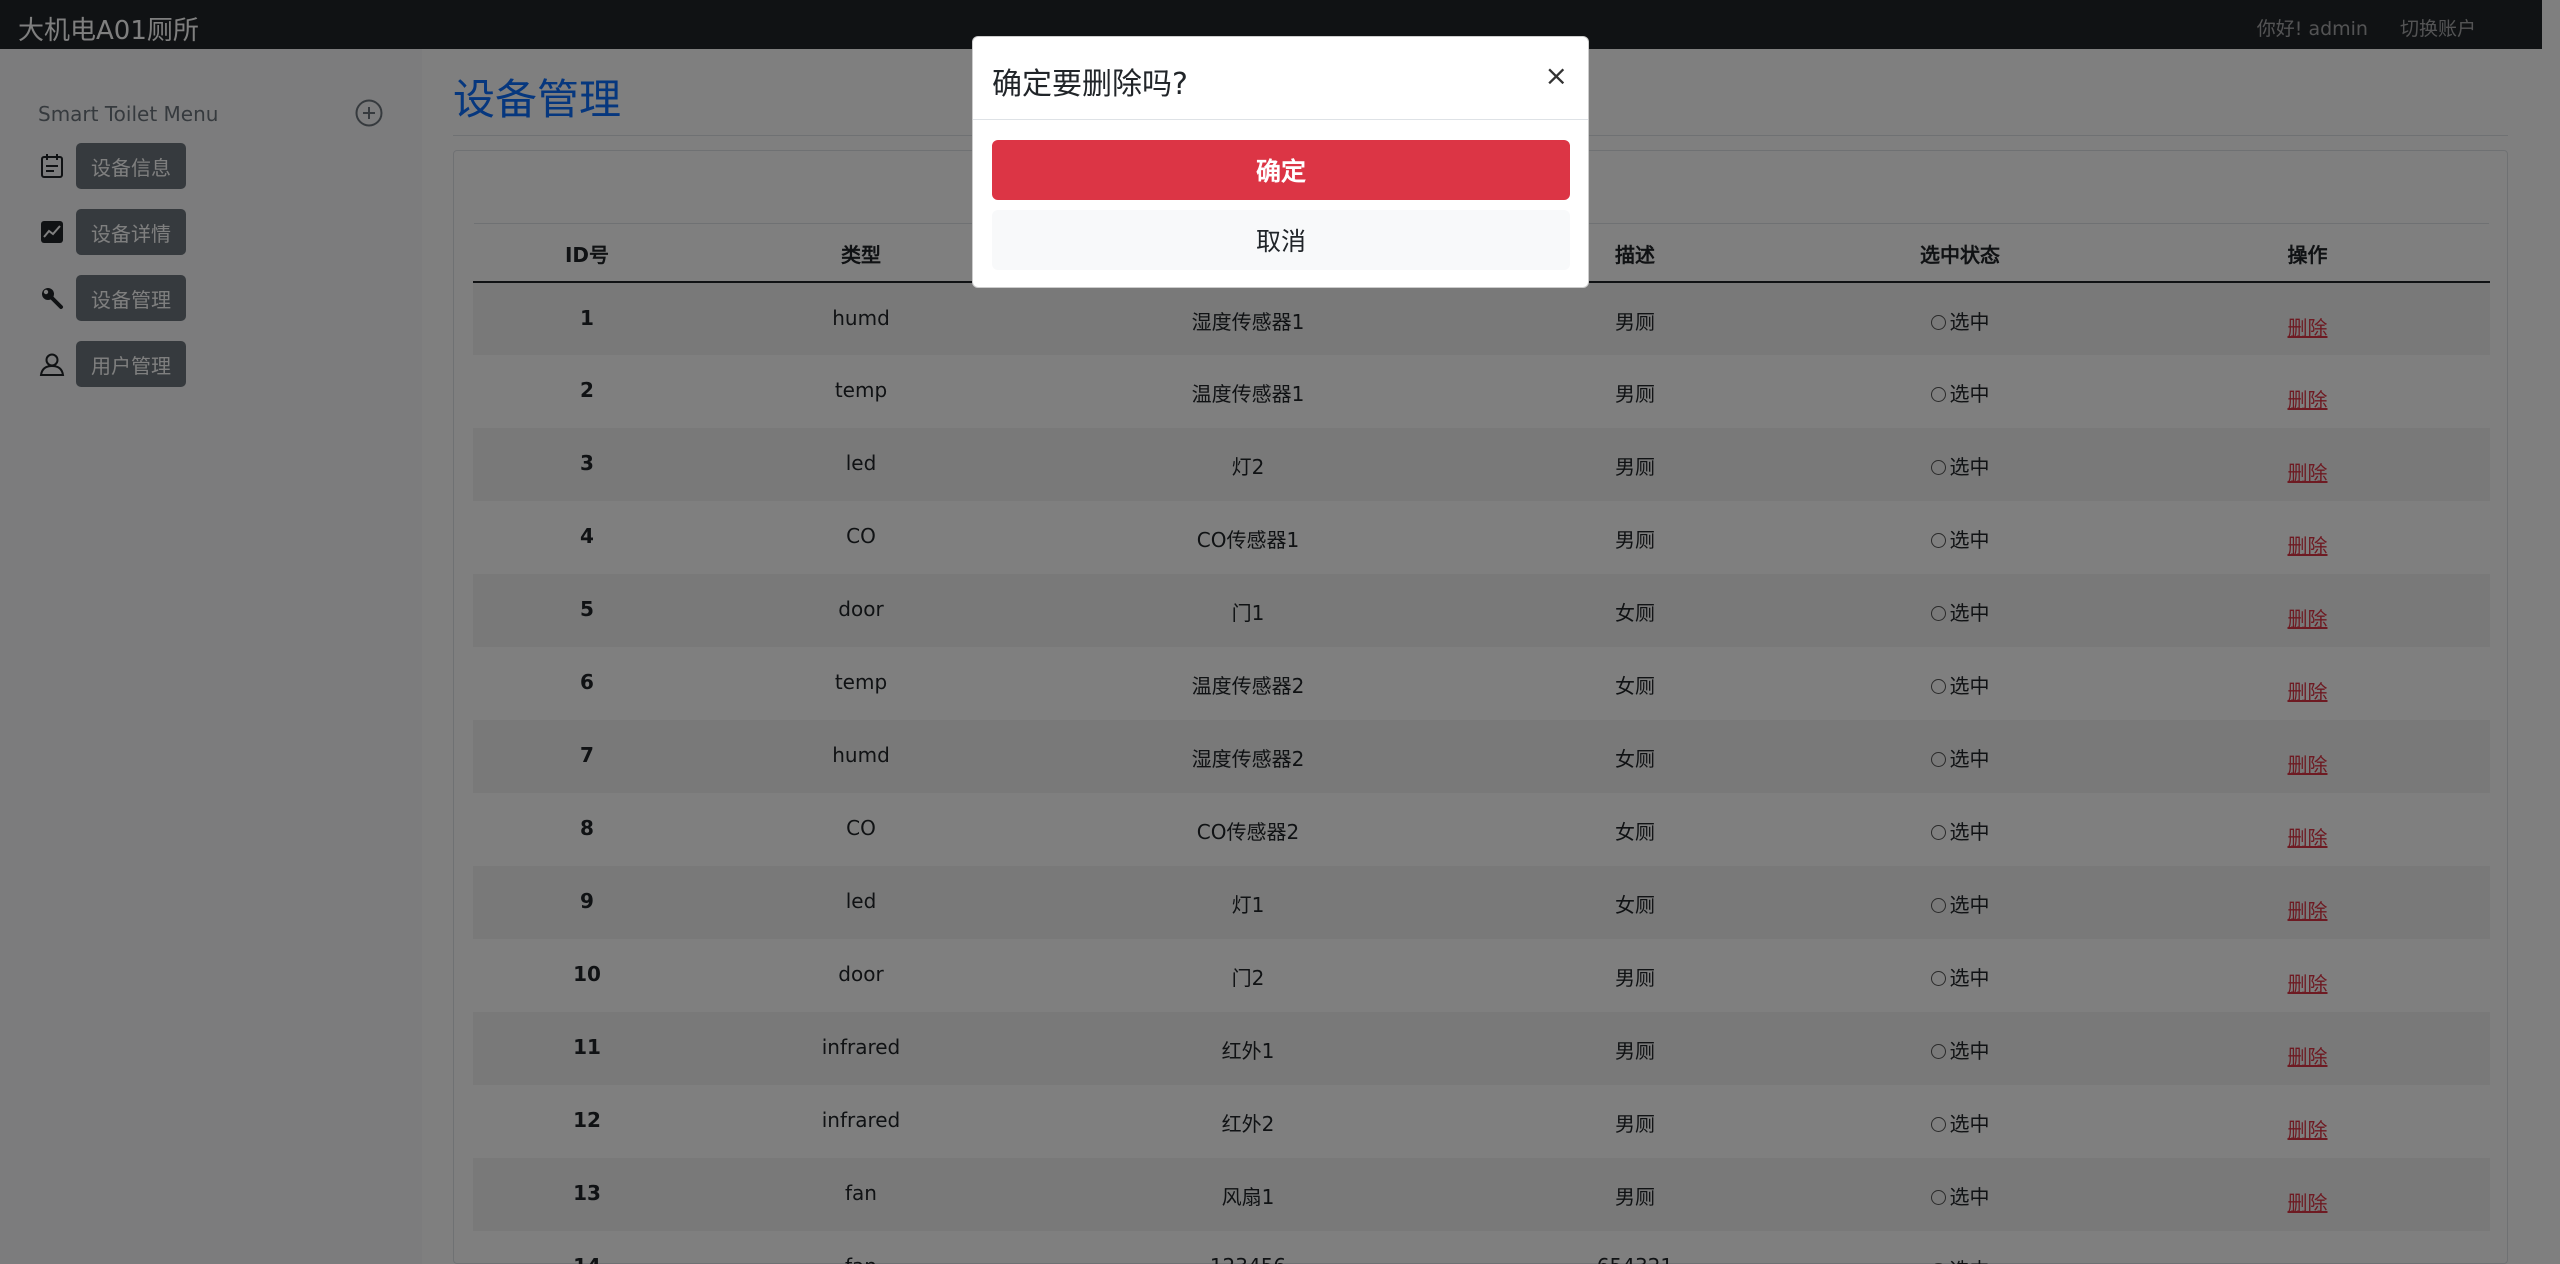 The height and width of the screenshot is (1264, 2560). What do you see at coordinates (1281, 240) in the screenshot?
I see `cancel-button: 取消` at bounding box center [1281, 240].